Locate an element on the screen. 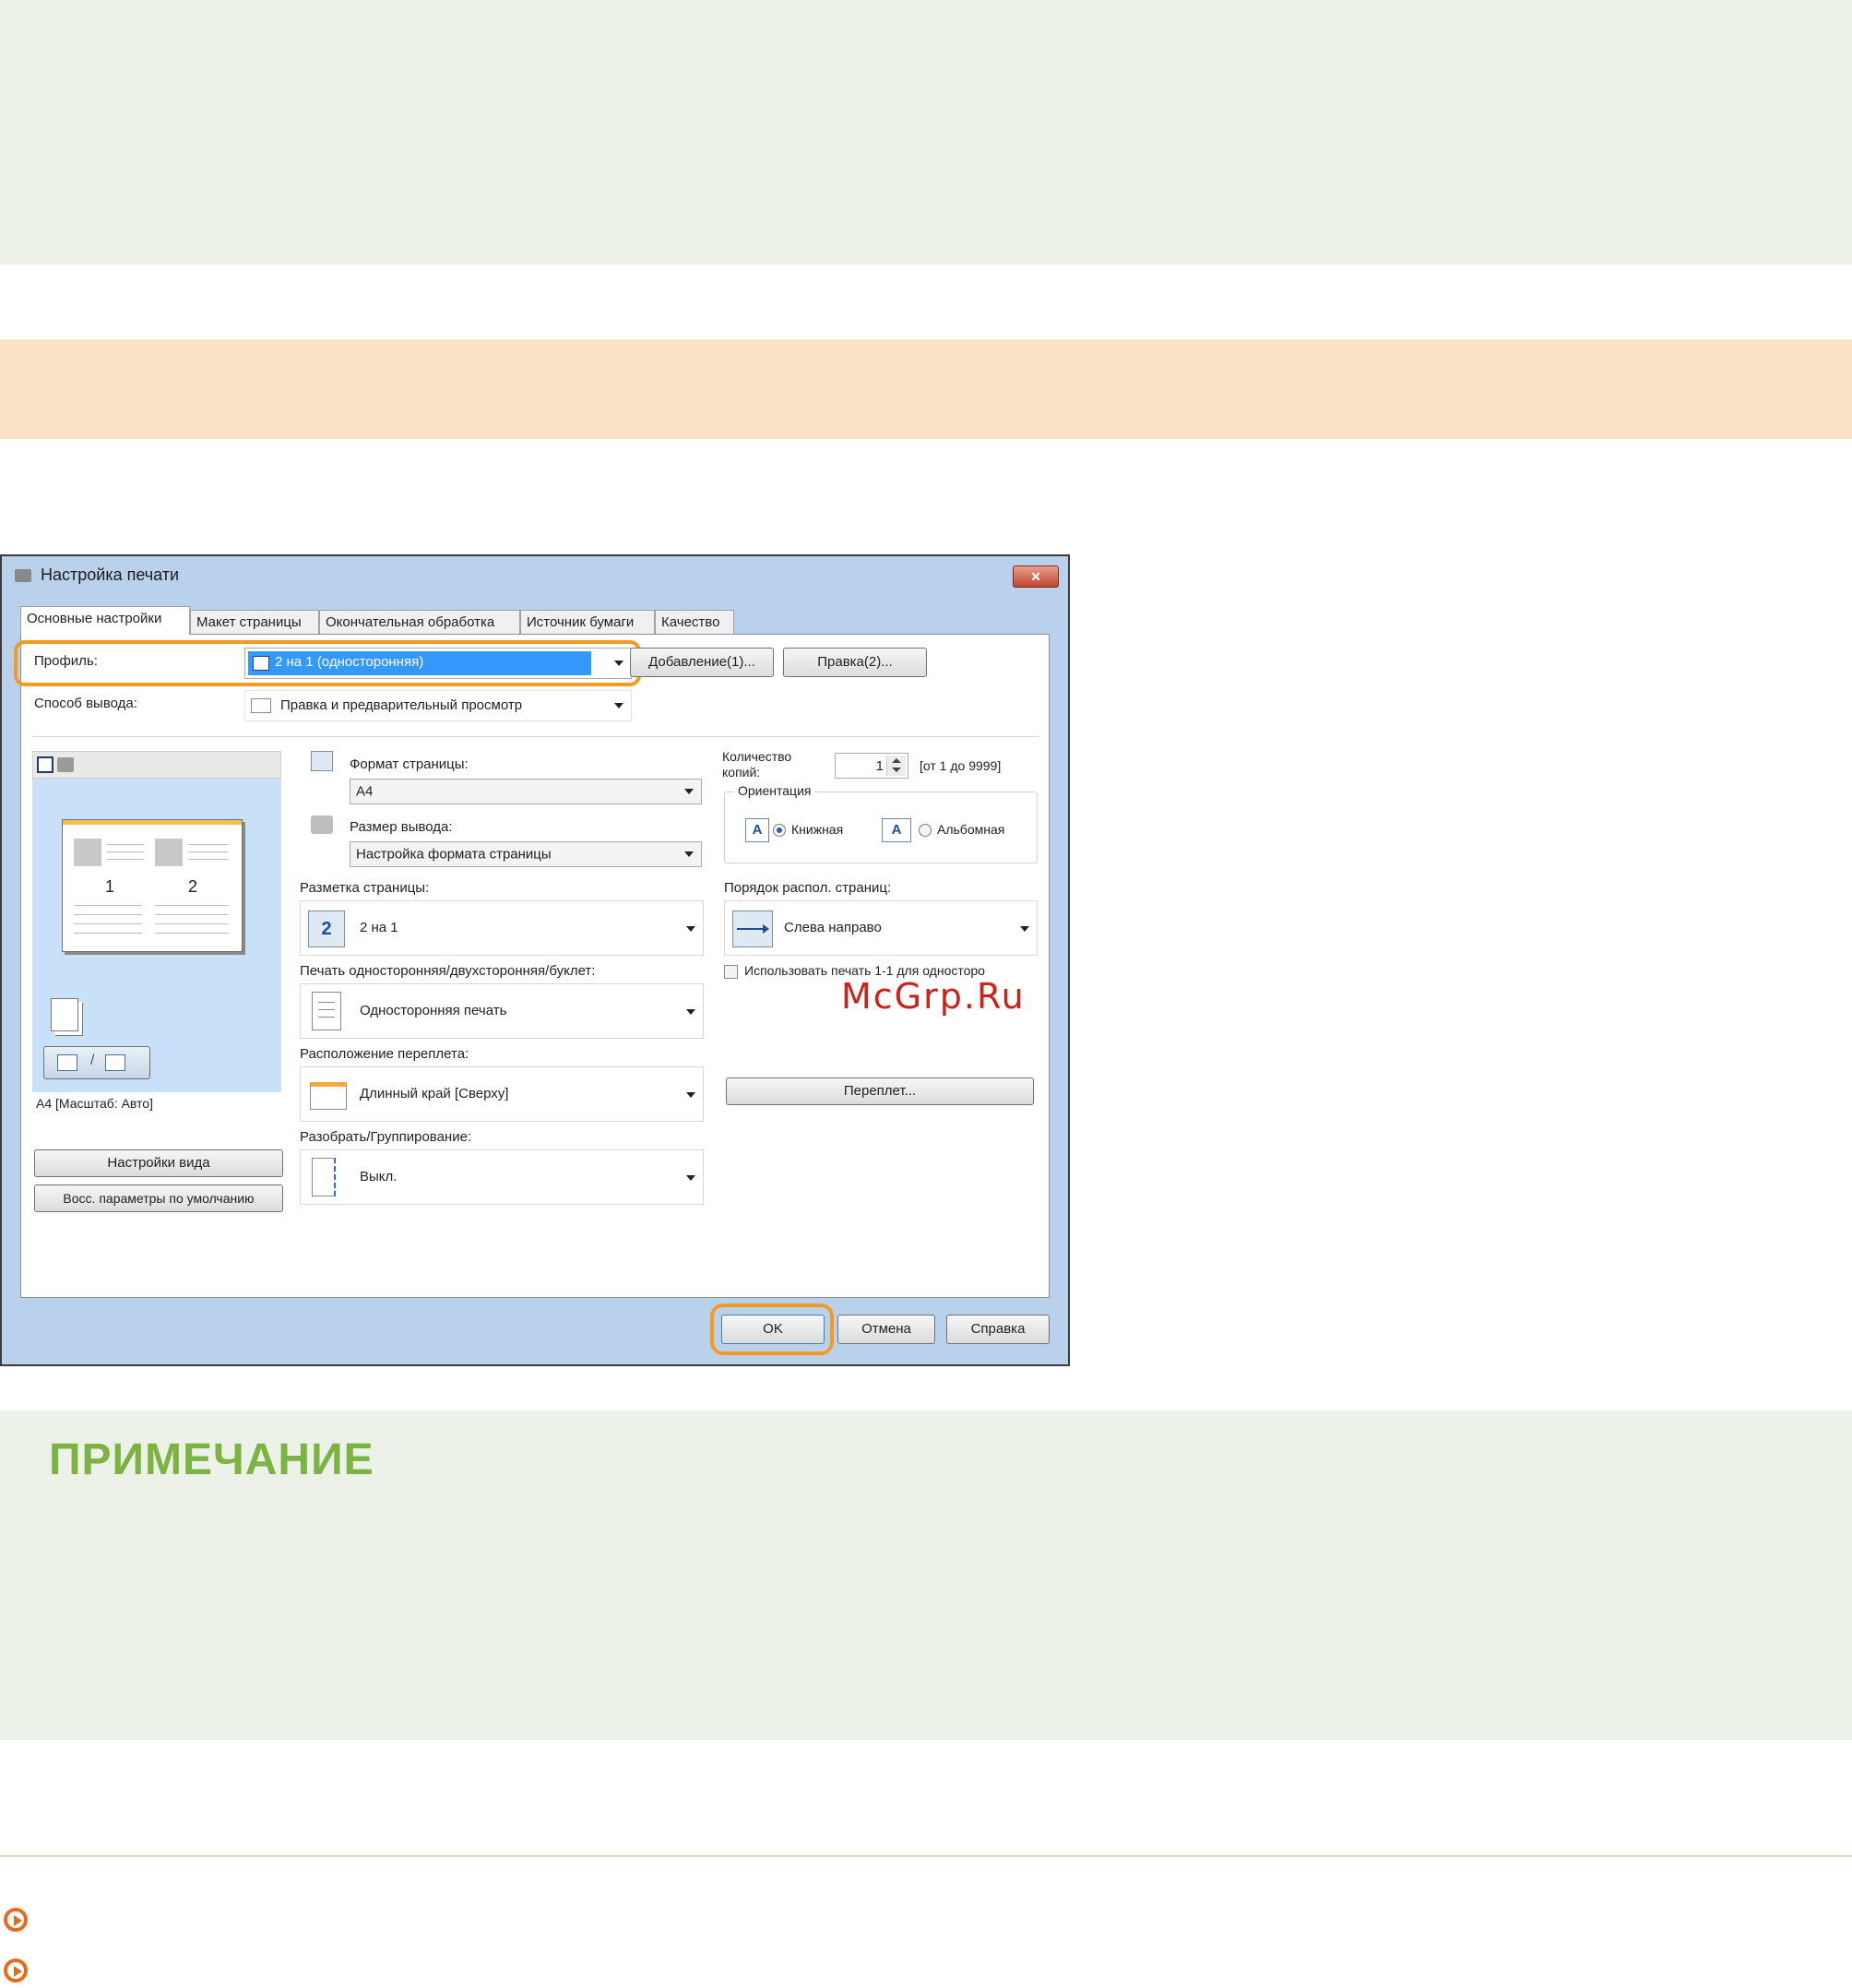 This screenshot has width=1852, height=1988. binding-location-select: Длинный край [Сверху] is located at coordinates (502, 1094).